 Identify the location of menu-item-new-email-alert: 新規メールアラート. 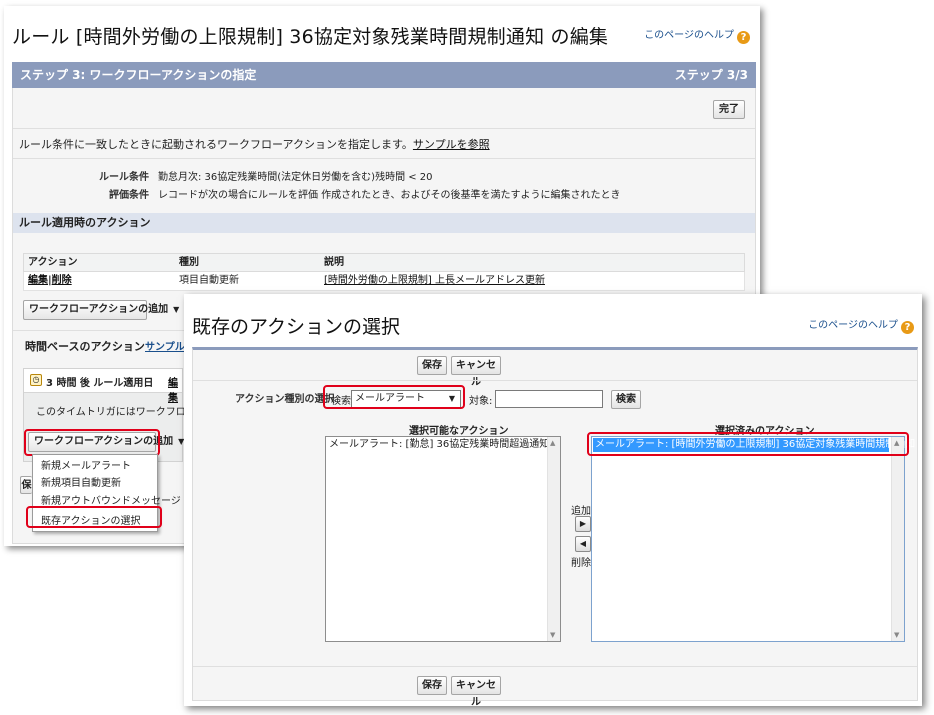
(86, 464).